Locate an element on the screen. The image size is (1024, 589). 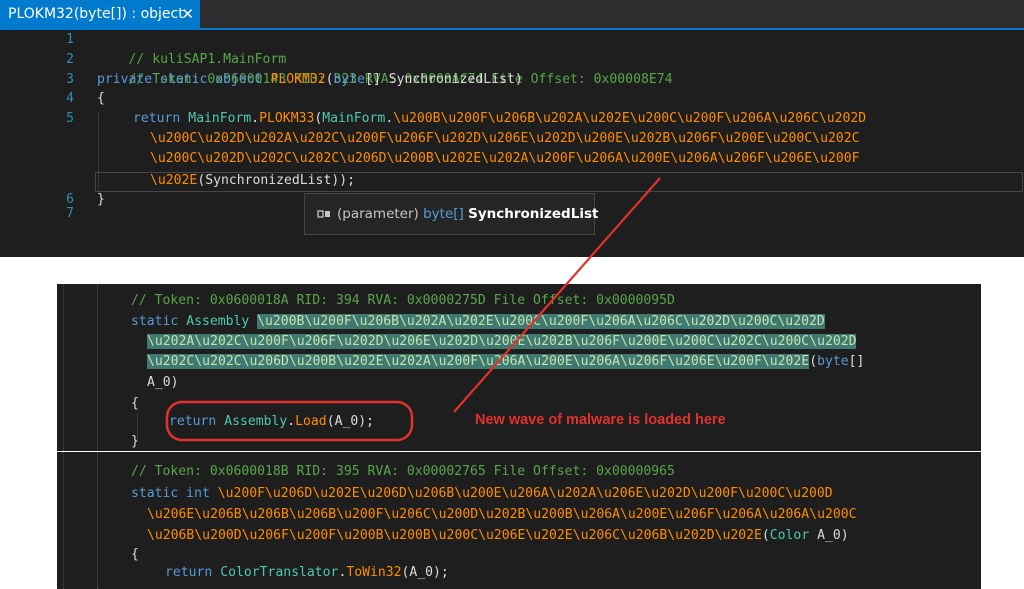
line-number: 5 is located at coordinates (70, 118).